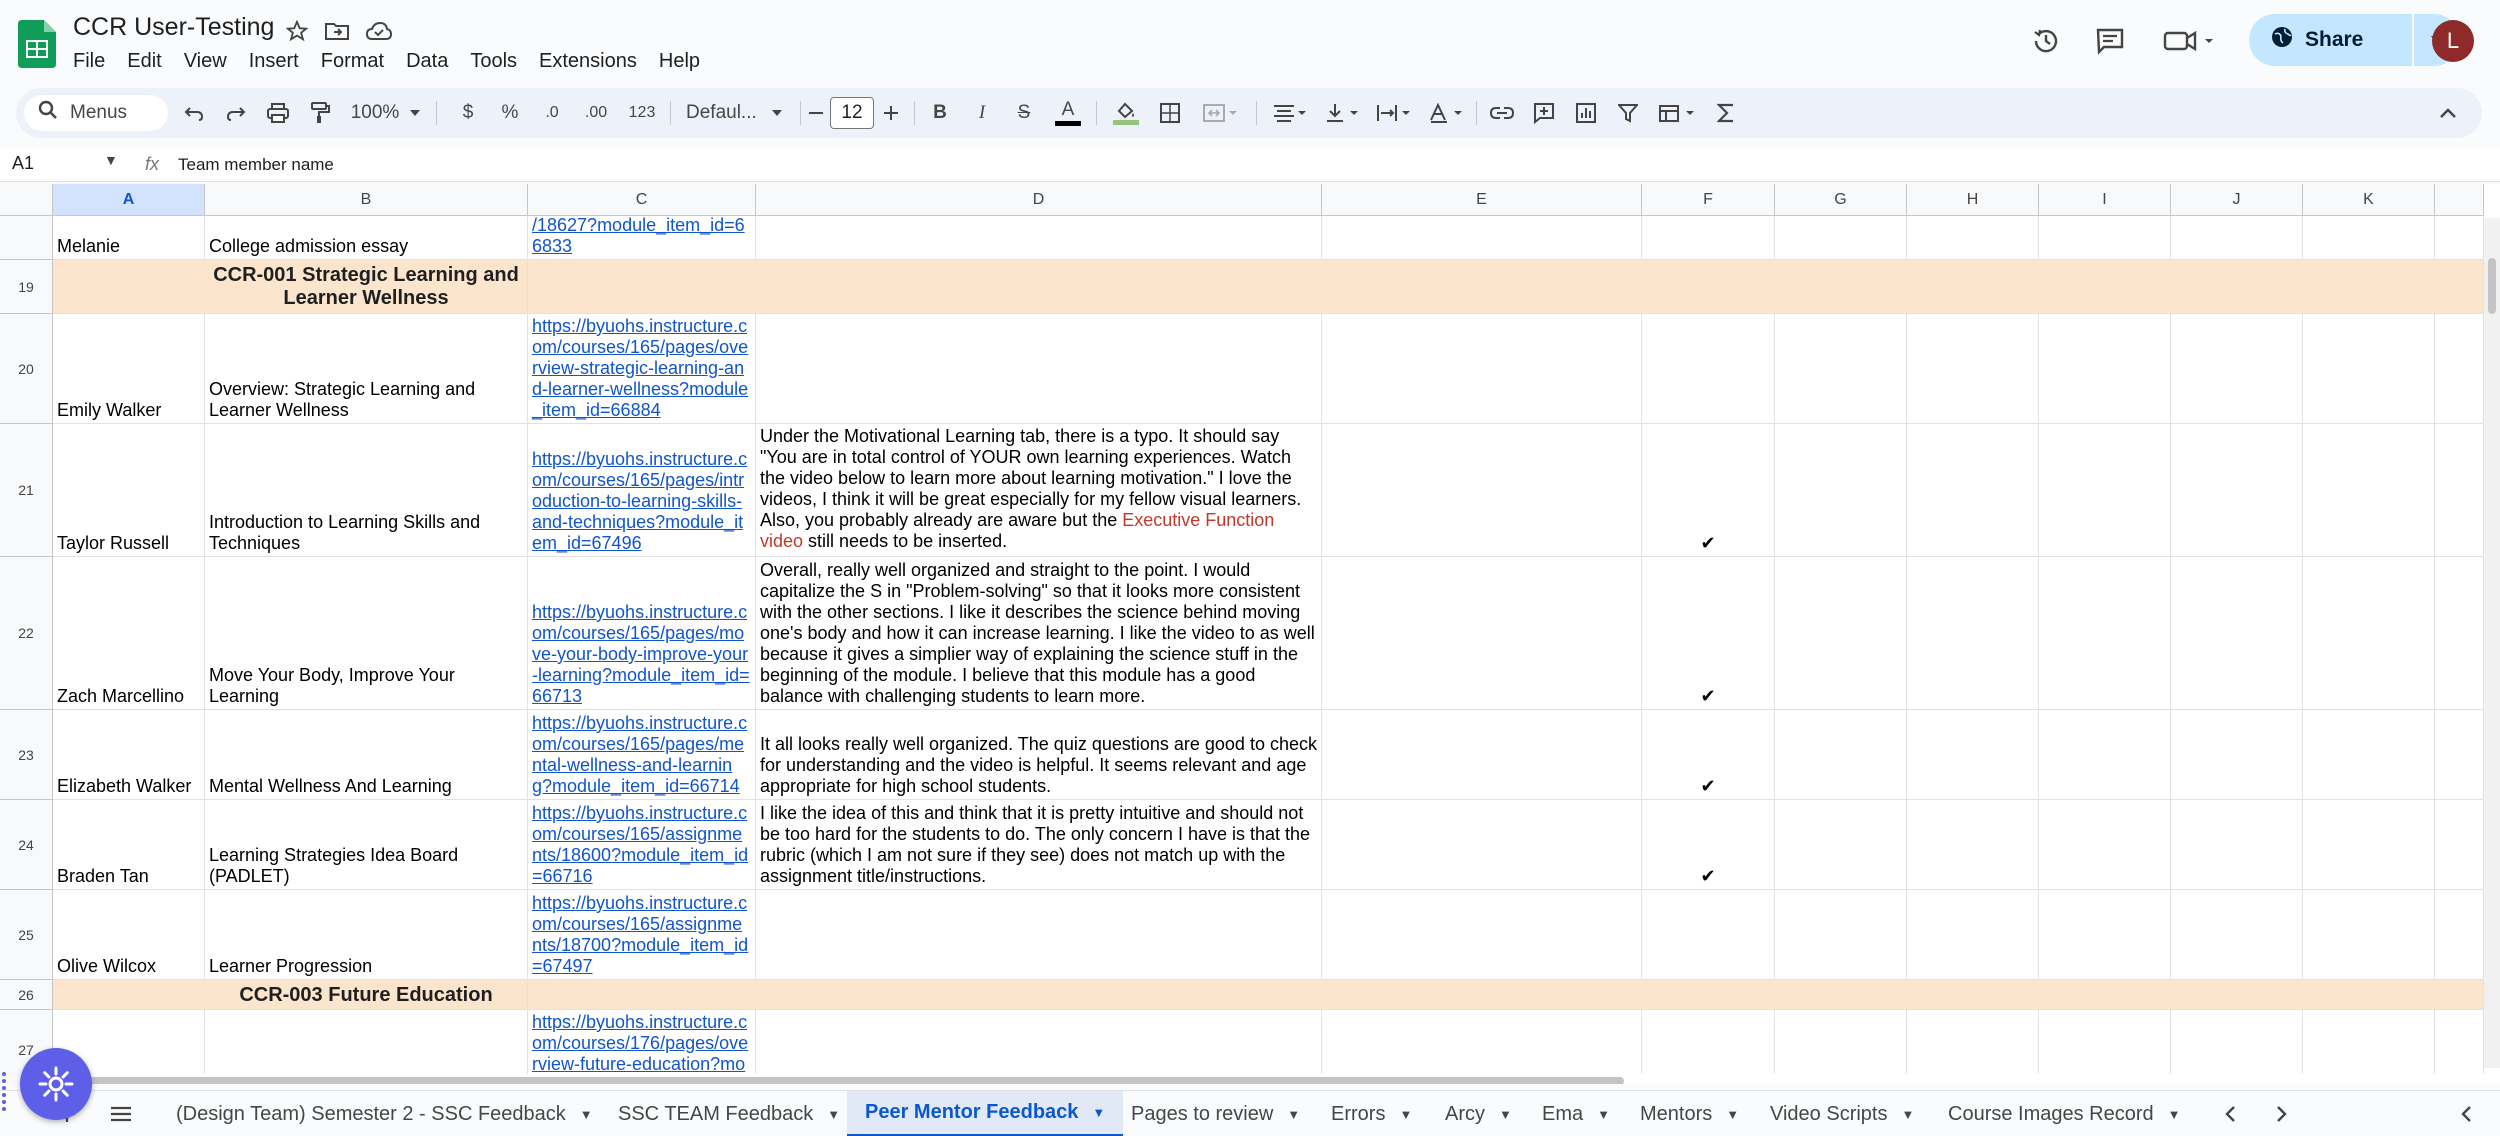 Image resolution: width=2500 pixels, height=1136 pixels. Describe the element at coordinates (96, 113) in the screenshot. I see `menus-search-button: Menus` at that location.